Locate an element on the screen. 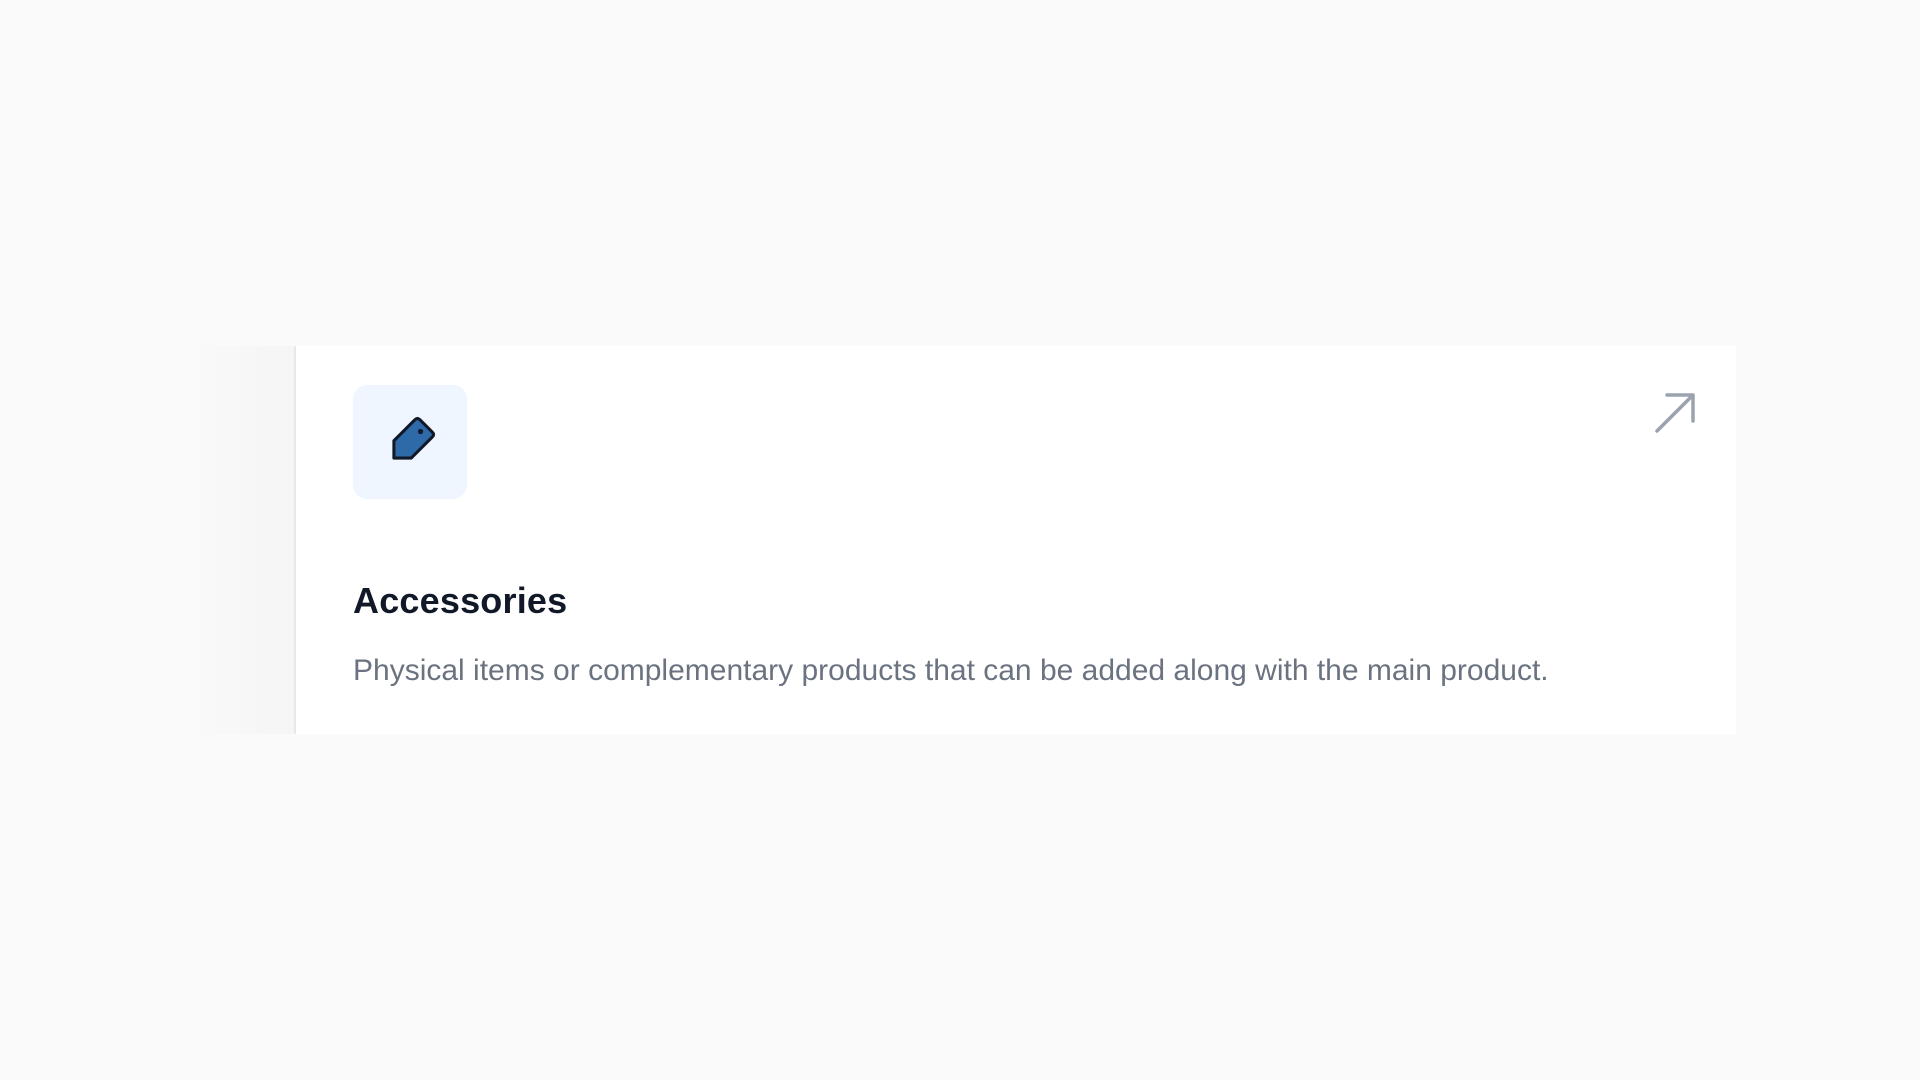 The height and width of the screenshot is (1080, 1920). category-icon-tile is located at coordinates (410, 442).